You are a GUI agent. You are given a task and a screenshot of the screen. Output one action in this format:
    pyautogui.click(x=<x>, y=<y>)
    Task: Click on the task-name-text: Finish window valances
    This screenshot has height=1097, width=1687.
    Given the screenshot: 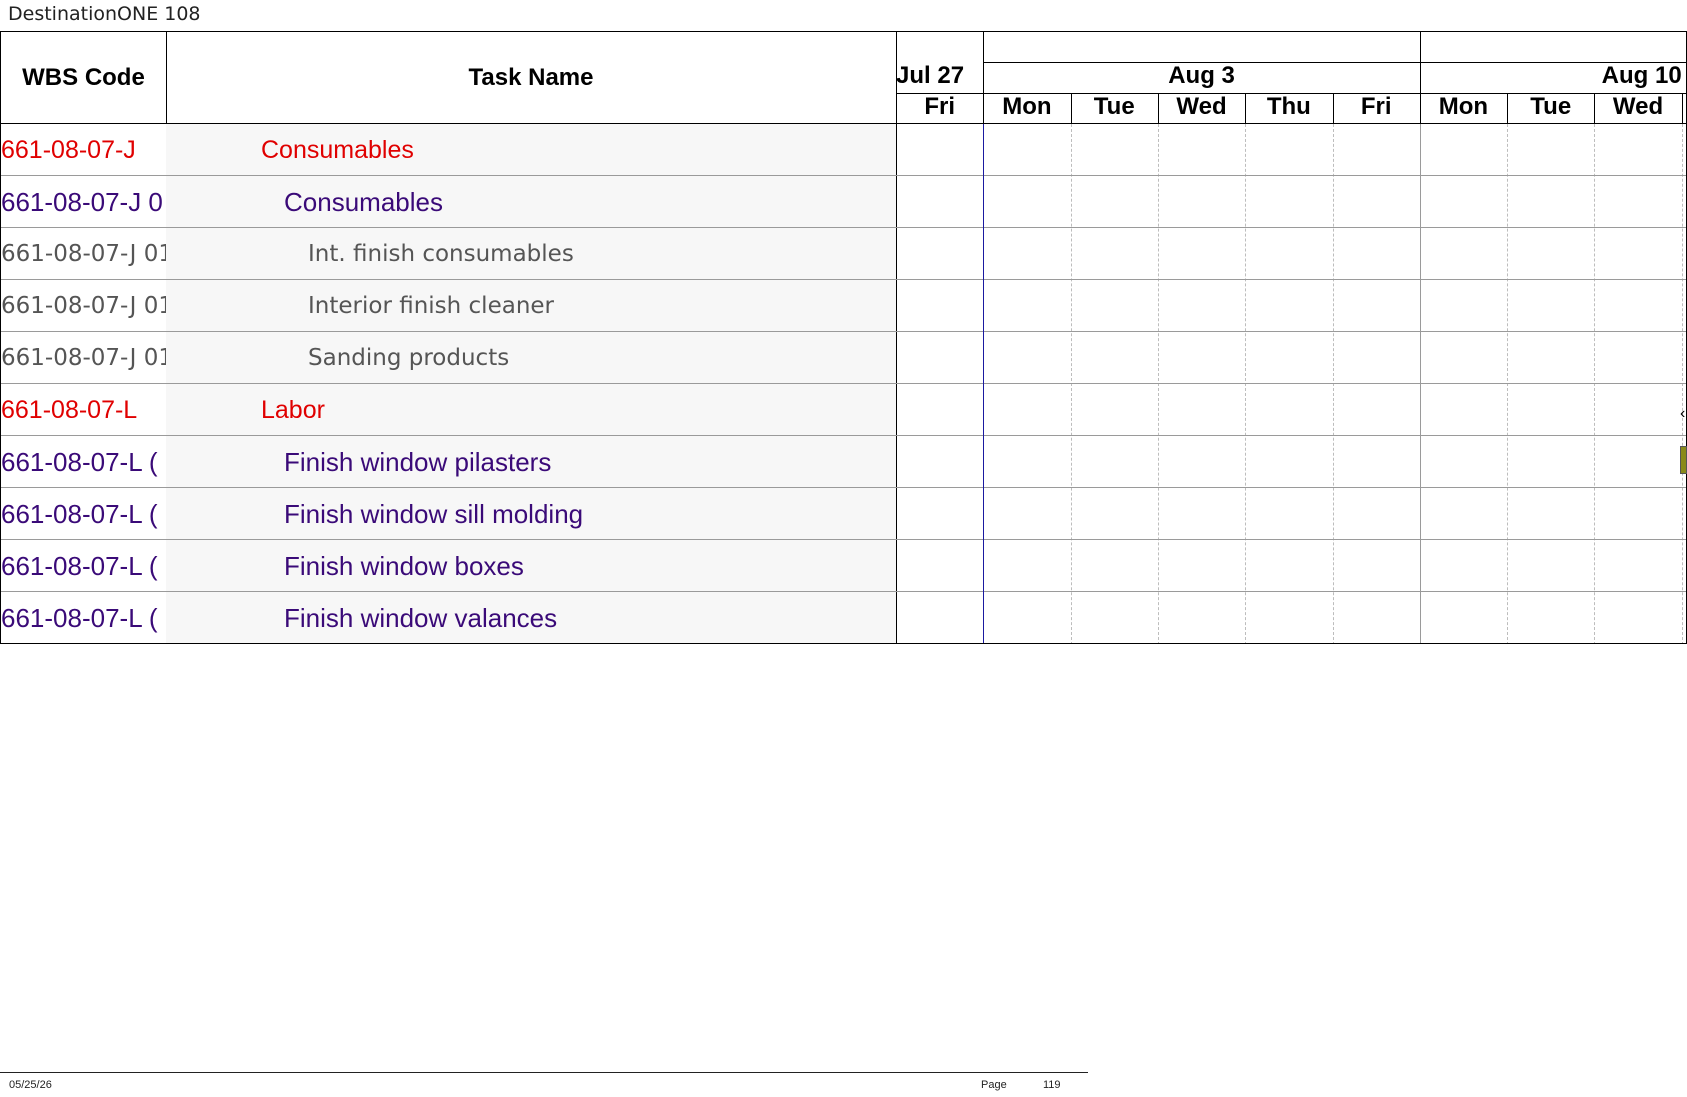 What is the action you would take?
    pyautogui.click(x=421, y=617)
    